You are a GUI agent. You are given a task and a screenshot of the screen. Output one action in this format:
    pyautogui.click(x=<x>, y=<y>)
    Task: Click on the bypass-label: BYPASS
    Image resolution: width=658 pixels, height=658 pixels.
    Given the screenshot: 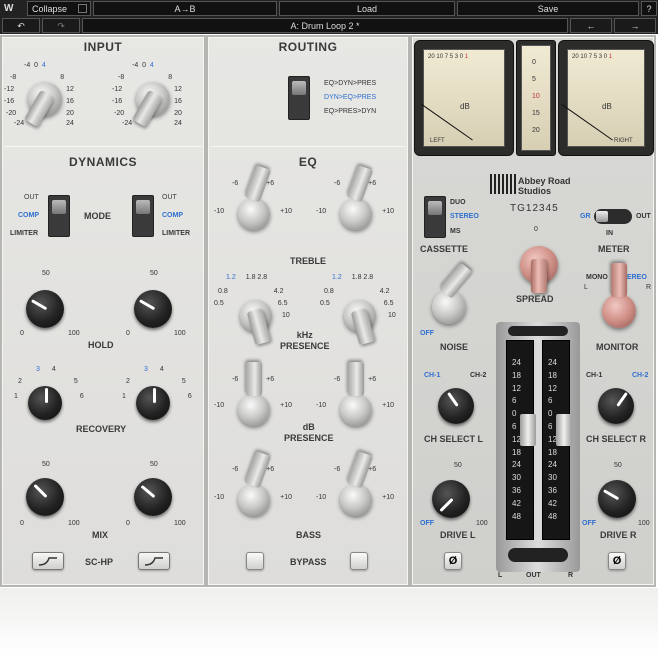 What is the action you would take?
    pyautogui.click(x=308, y=562)
    